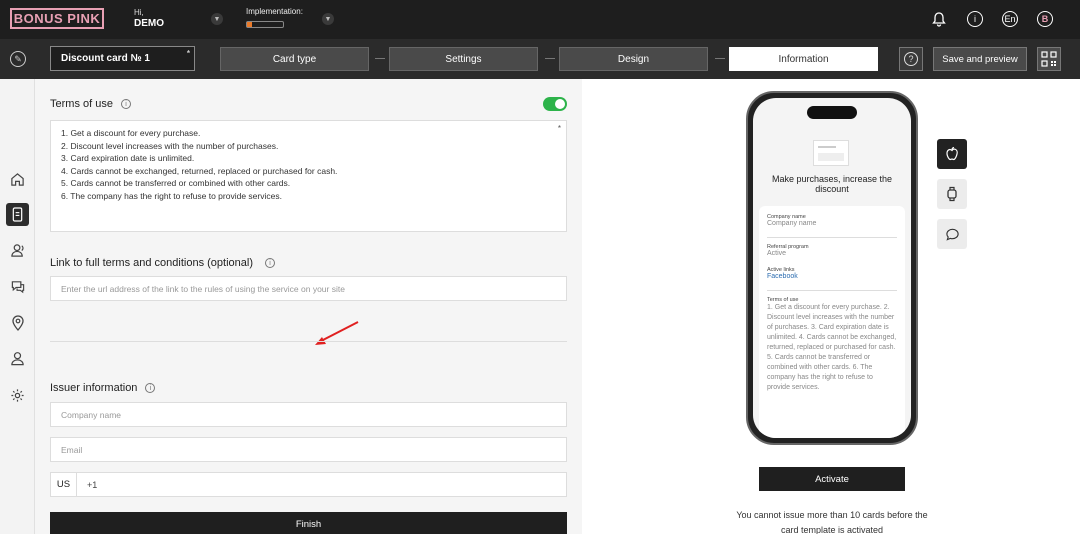 The image size is (1080, 534). I want to click on terms-of-use-label: Terms of use i, so click(90, 104).